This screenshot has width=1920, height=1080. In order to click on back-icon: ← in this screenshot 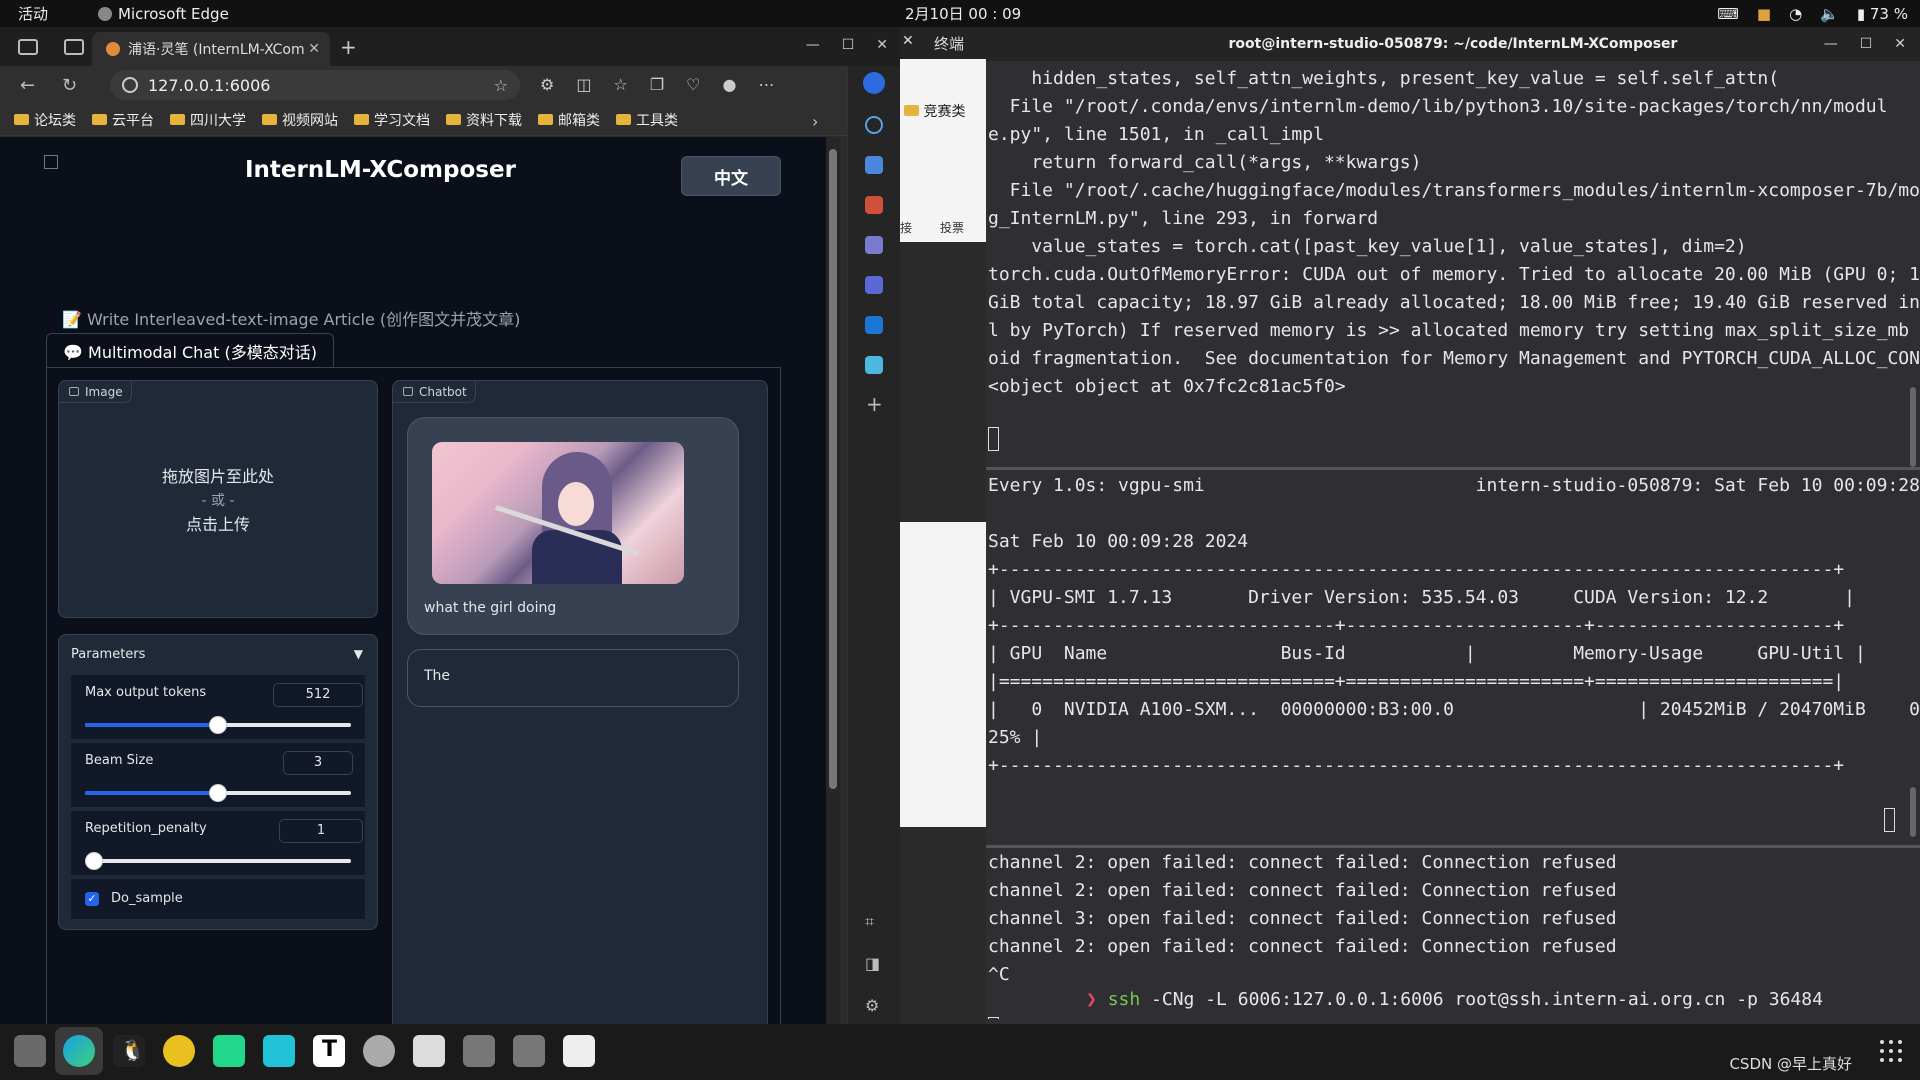, I will do `click(31, 85)`.